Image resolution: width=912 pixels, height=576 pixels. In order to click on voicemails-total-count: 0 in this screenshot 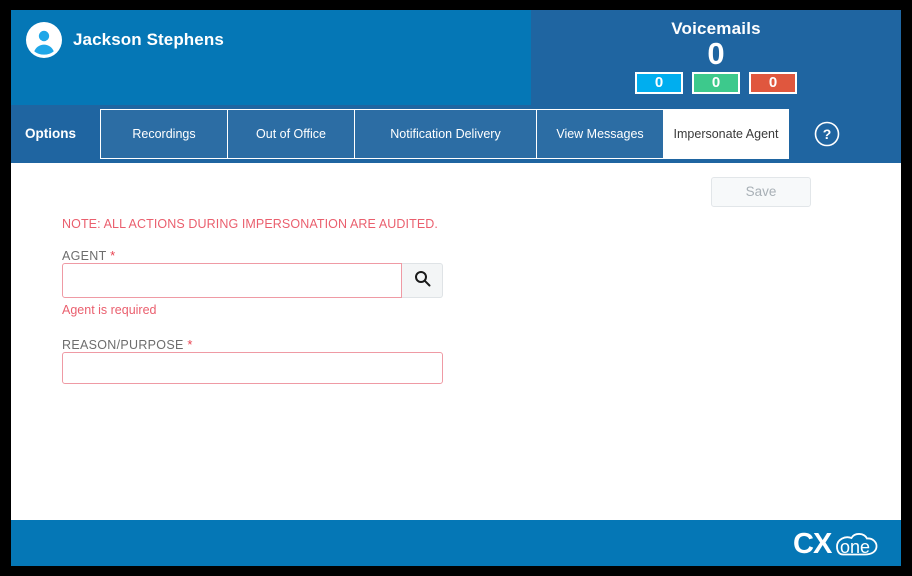, I will do `click(716, 53)`.